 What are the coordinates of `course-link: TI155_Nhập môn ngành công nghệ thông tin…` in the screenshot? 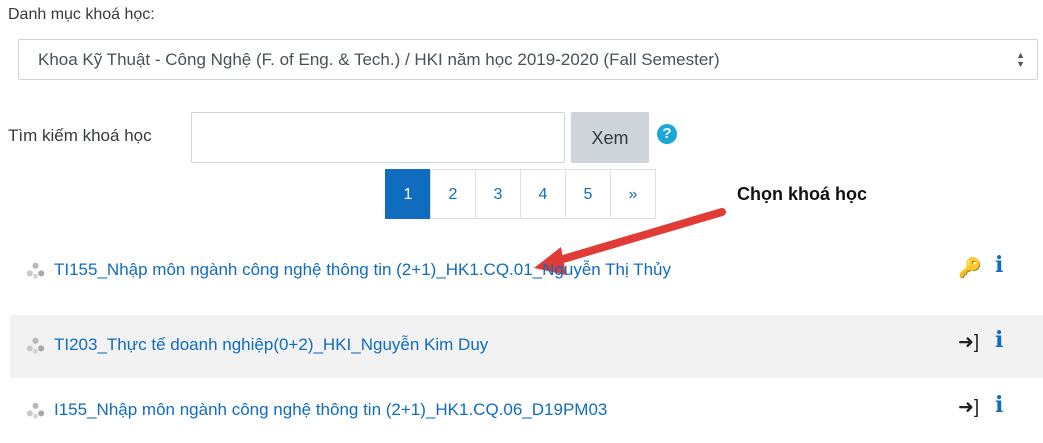 It's located at (362, 270).